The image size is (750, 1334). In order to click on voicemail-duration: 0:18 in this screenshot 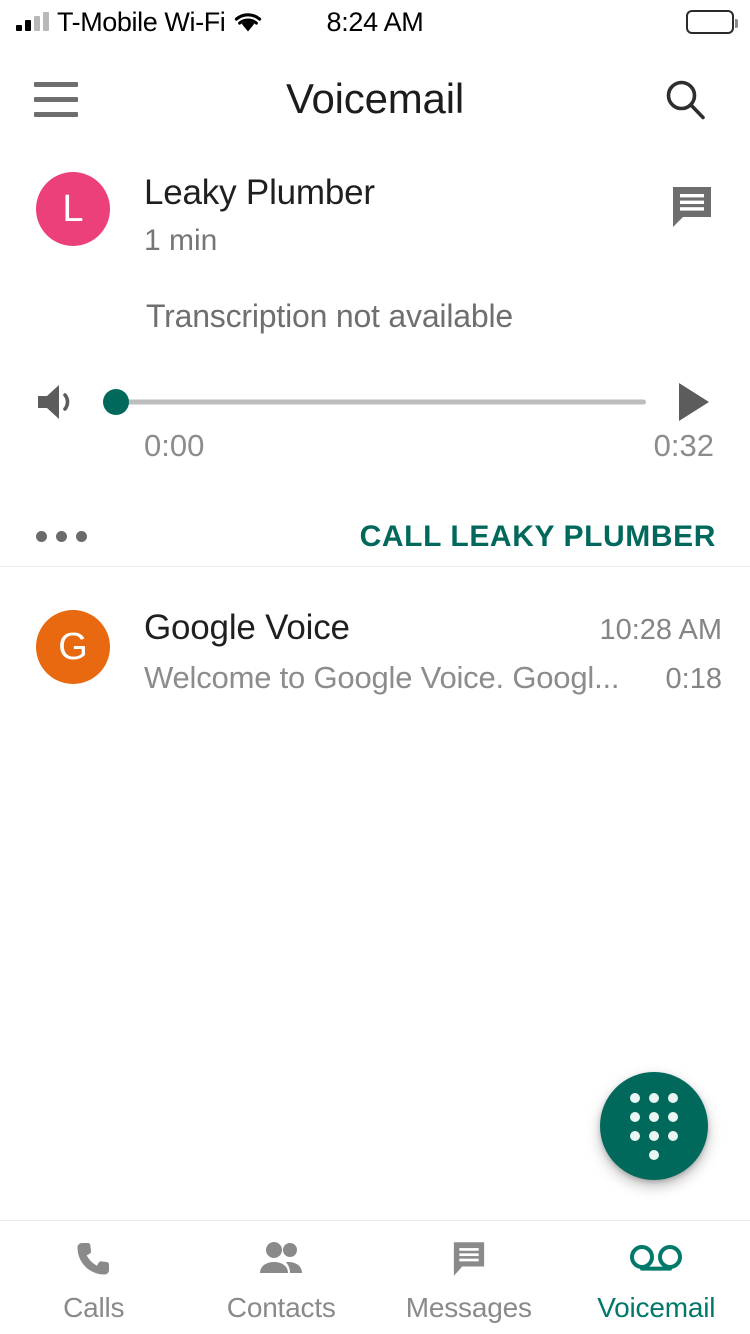, I will do `click(693, 679)`.